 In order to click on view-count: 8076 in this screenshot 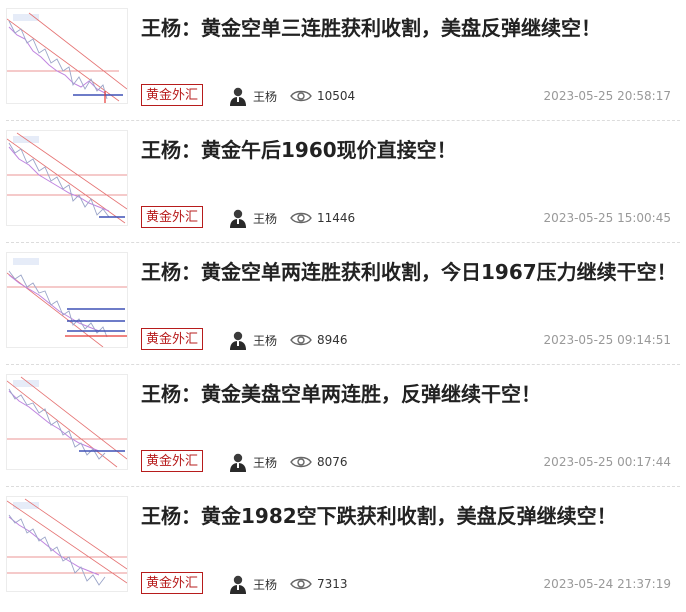, I will do `click(332, 462)`.